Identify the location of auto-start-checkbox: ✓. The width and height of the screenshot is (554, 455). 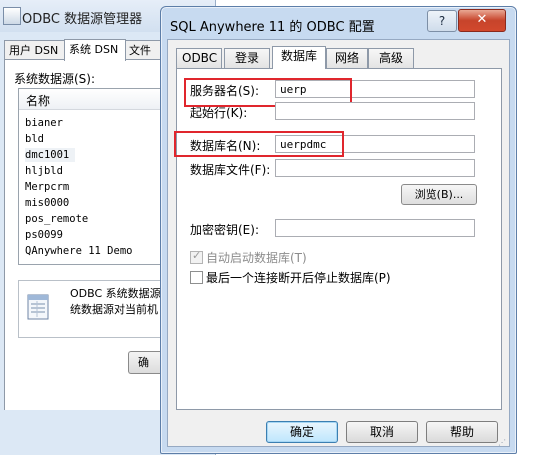
(196, 256).